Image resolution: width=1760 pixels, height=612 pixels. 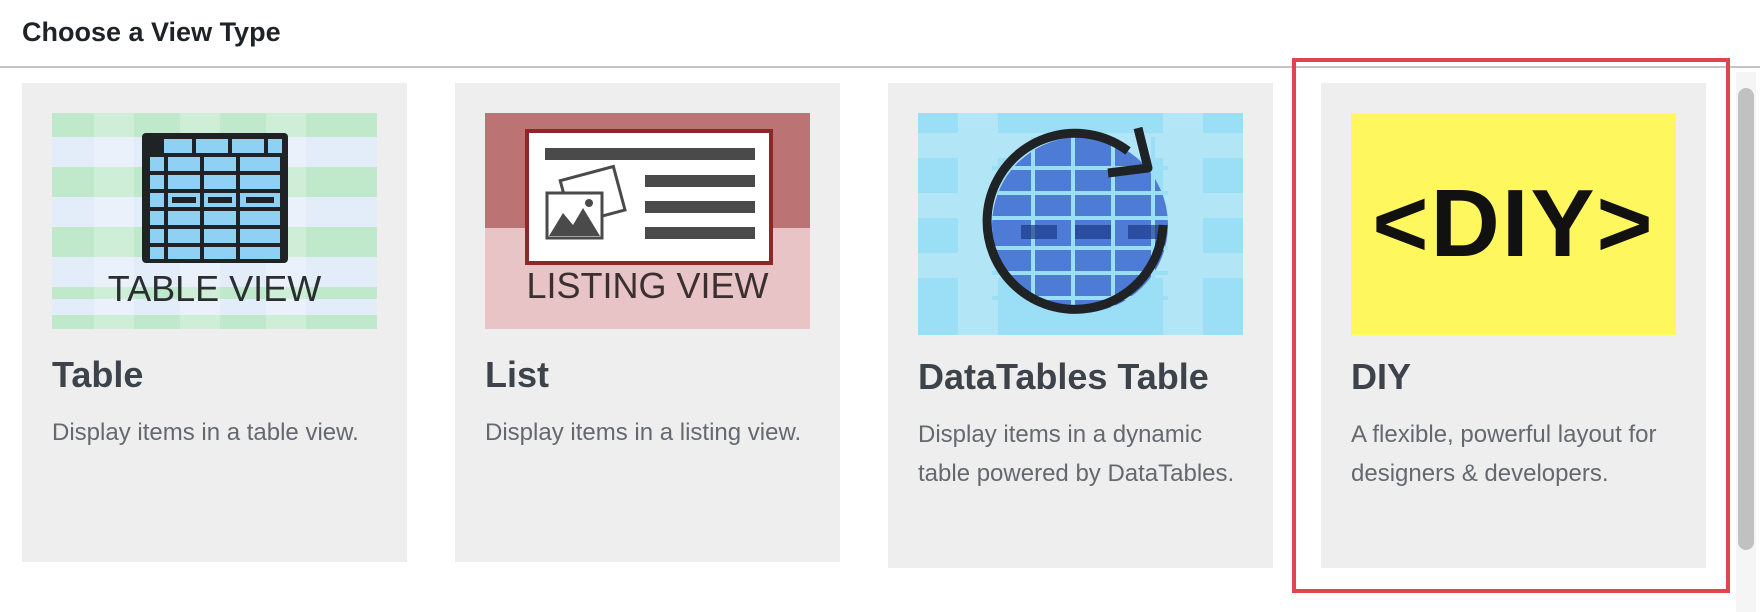 What do you see at coordinates (1063, 376) in the screenshot?
I see `card-title: DataTables Table` at bounding box center [1063, 376].